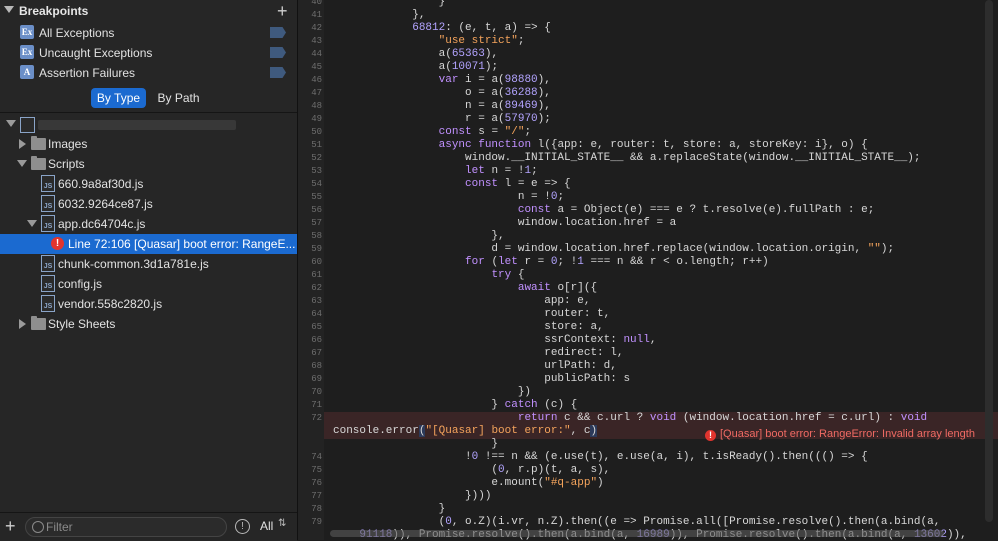 This screenshot has height=541, width=998. I want to click on tree-file: JS 660.9a8af30d.js, so click(148, 184).